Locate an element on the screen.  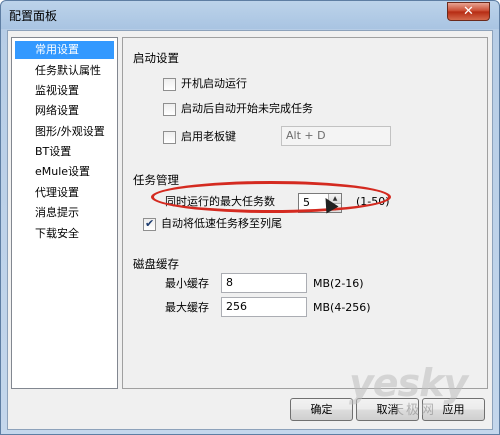
max-cache-unit: MB(4-256) is located at coordinates (342, 307).